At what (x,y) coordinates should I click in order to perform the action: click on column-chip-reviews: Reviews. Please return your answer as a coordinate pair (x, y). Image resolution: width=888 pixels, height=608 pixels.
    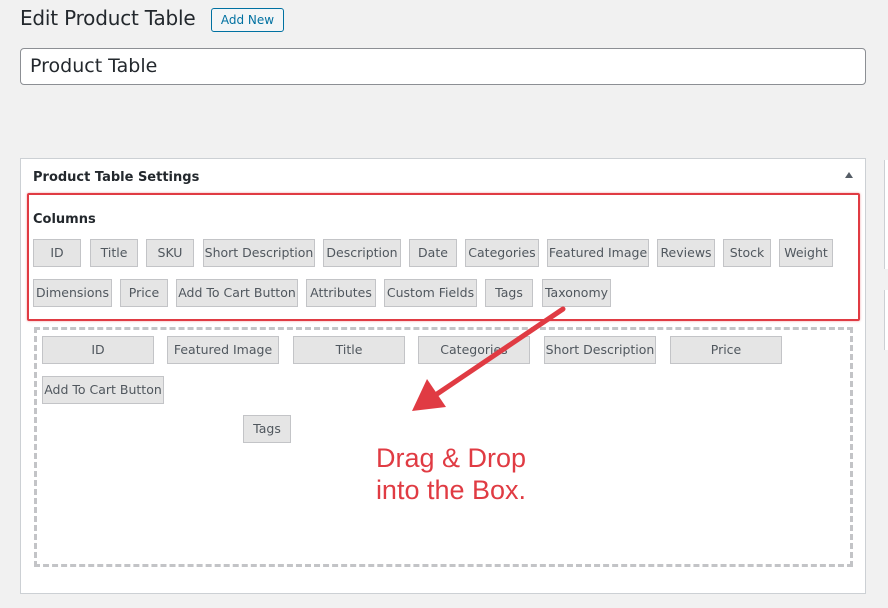
    Looking at the image, I should click on (686, 253).